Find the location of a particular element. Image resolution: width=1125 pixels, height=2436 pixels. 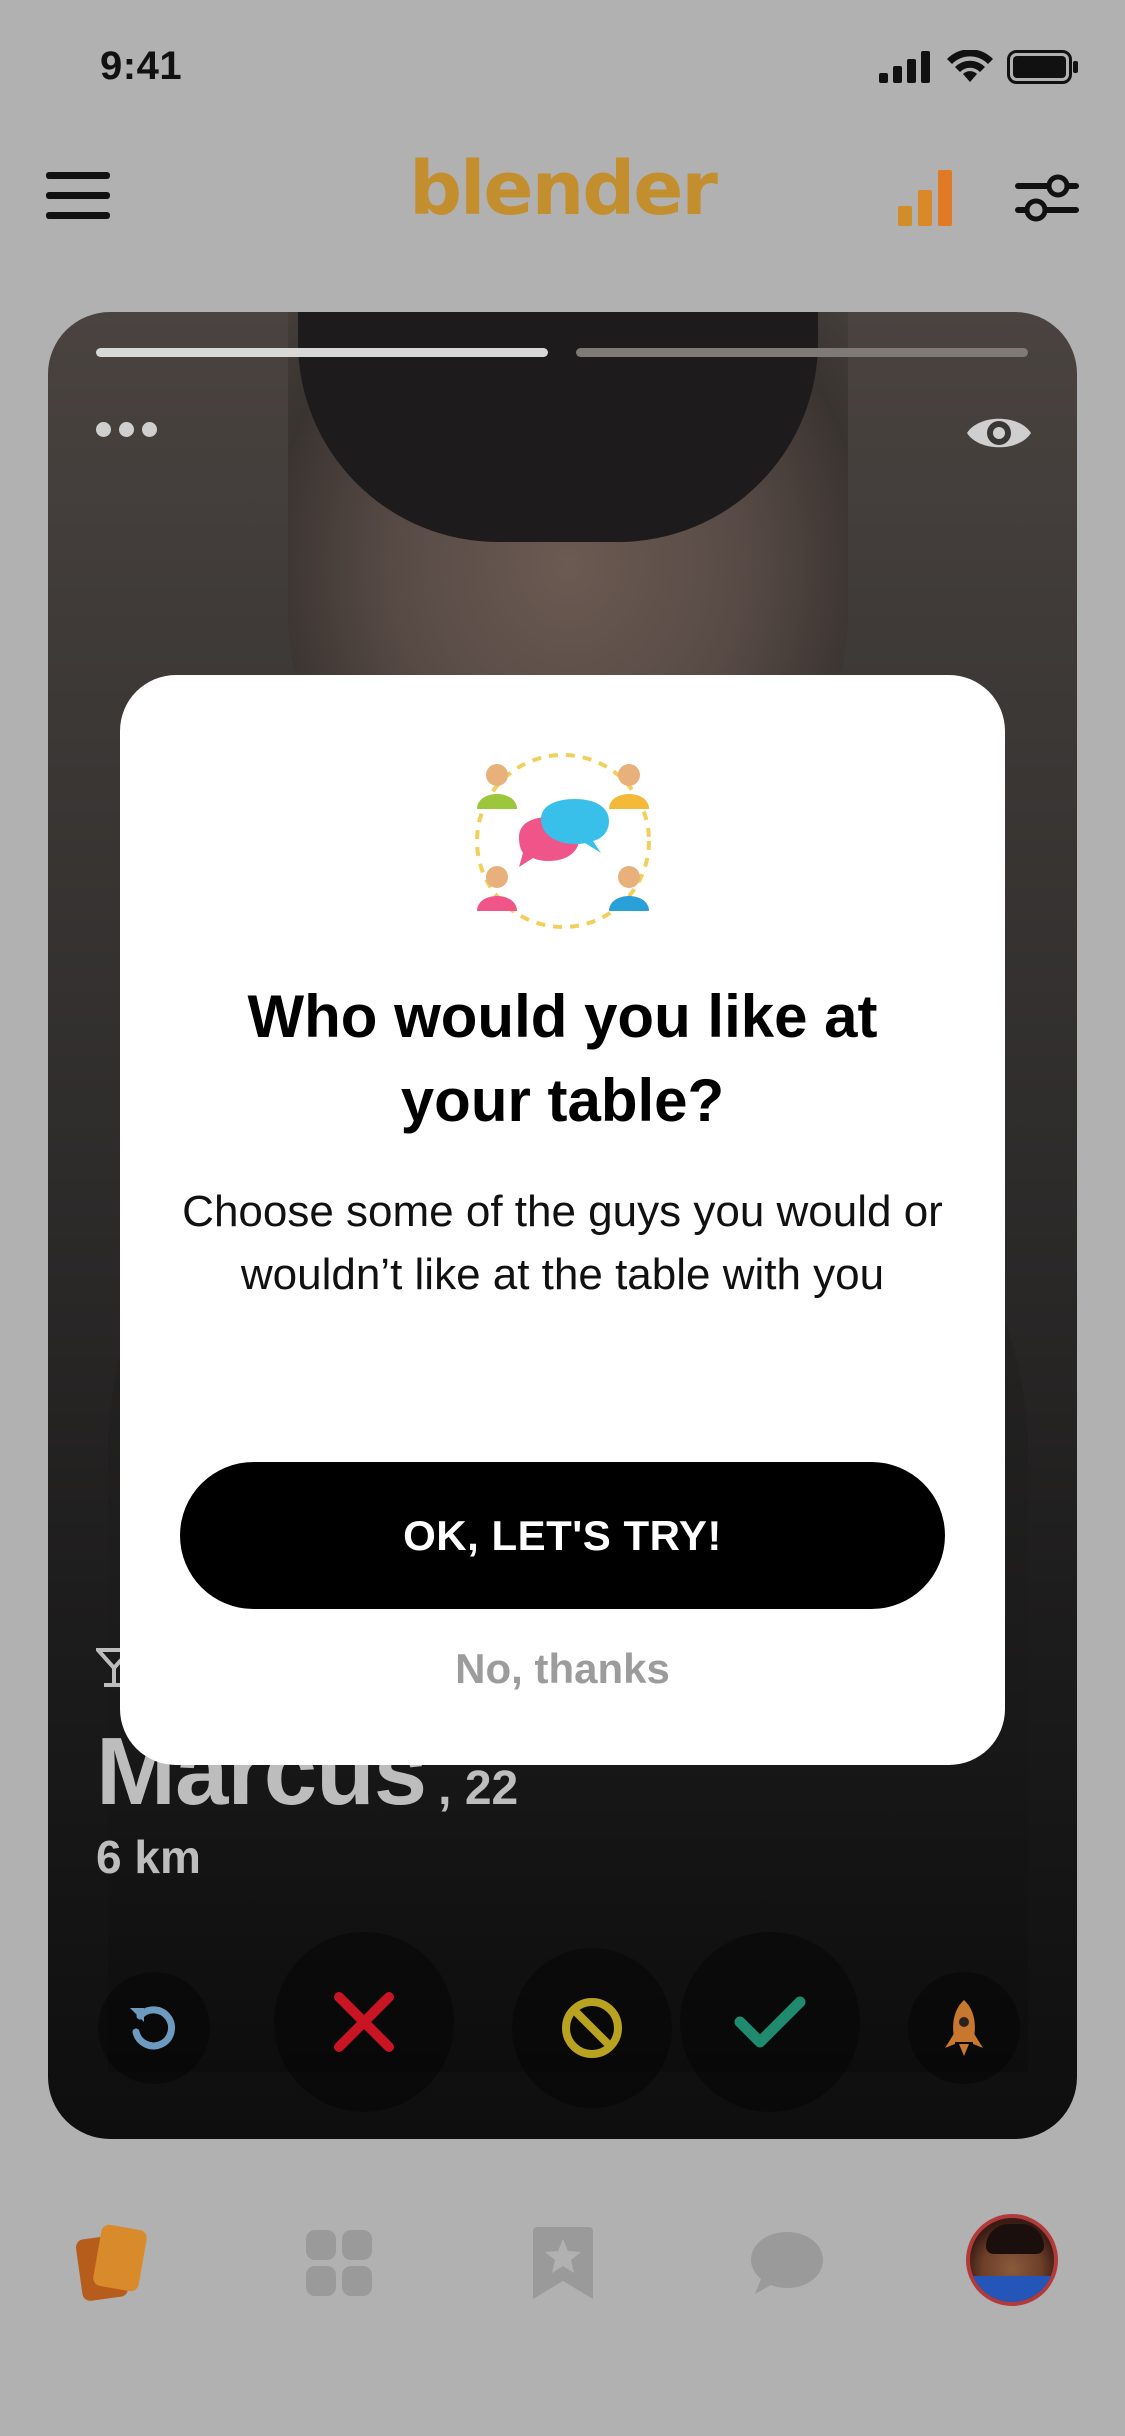

chat-bubble-icon is located at coordinates (787, 2263).